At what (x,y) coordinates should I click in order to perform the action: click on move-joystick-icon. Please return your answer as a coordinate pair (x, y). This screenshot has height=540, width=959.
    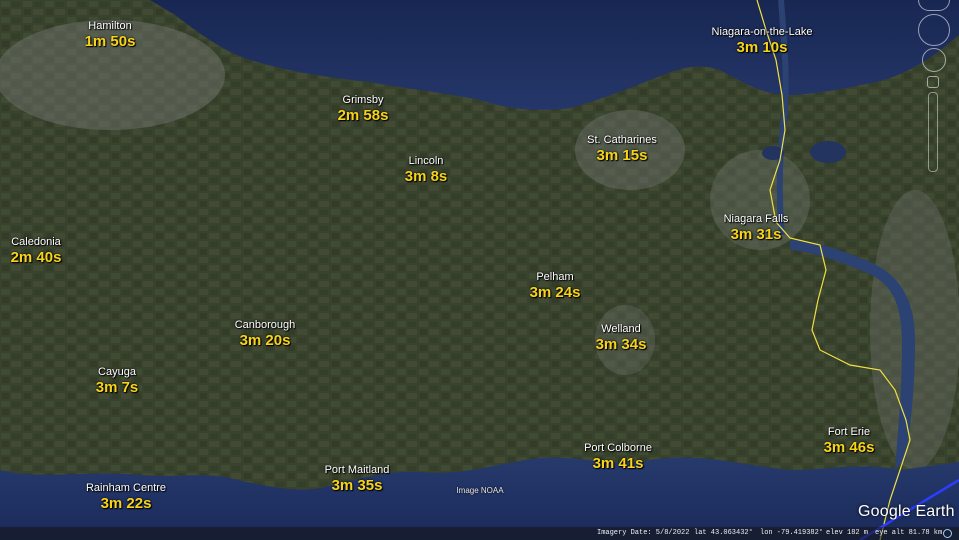
    Looking at the image, I should click on (934, 60).